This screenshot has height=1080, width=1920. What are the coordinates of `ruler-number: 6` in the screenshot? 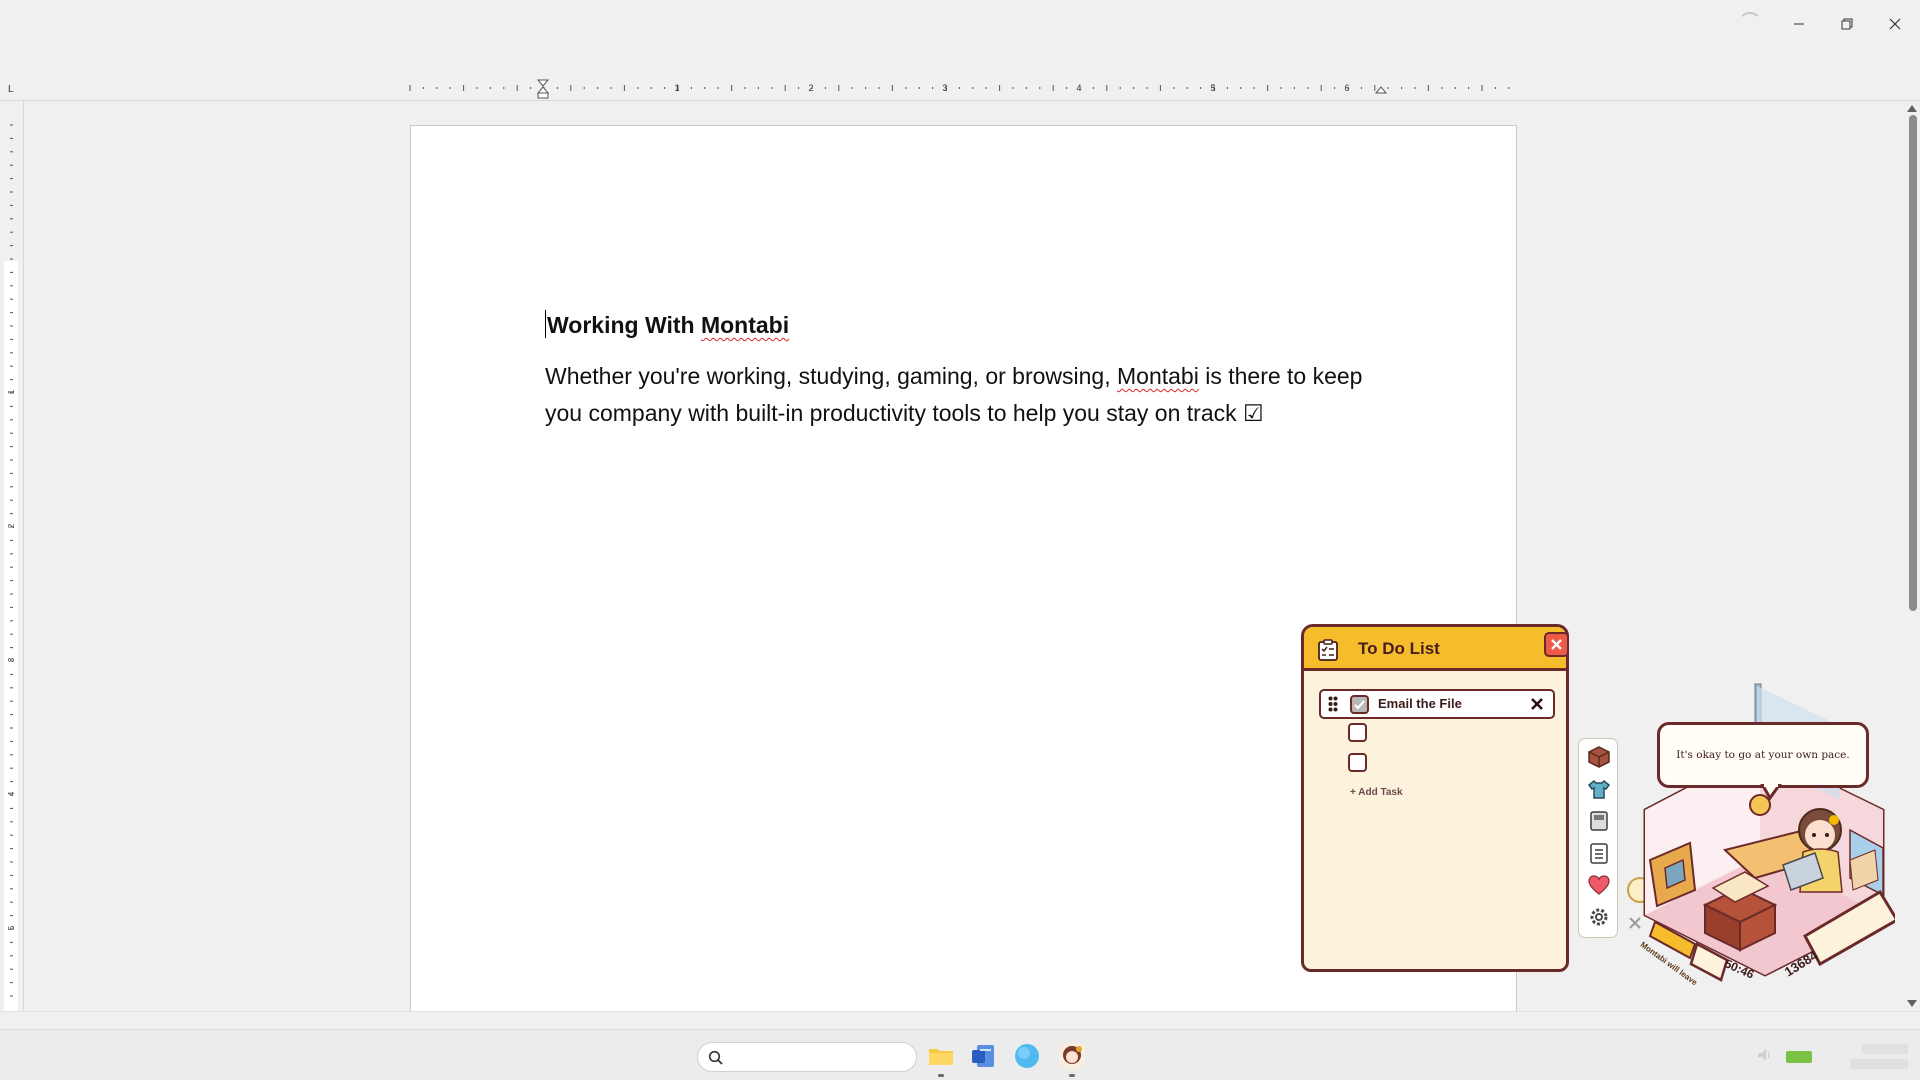 It's located at (1346, 88).